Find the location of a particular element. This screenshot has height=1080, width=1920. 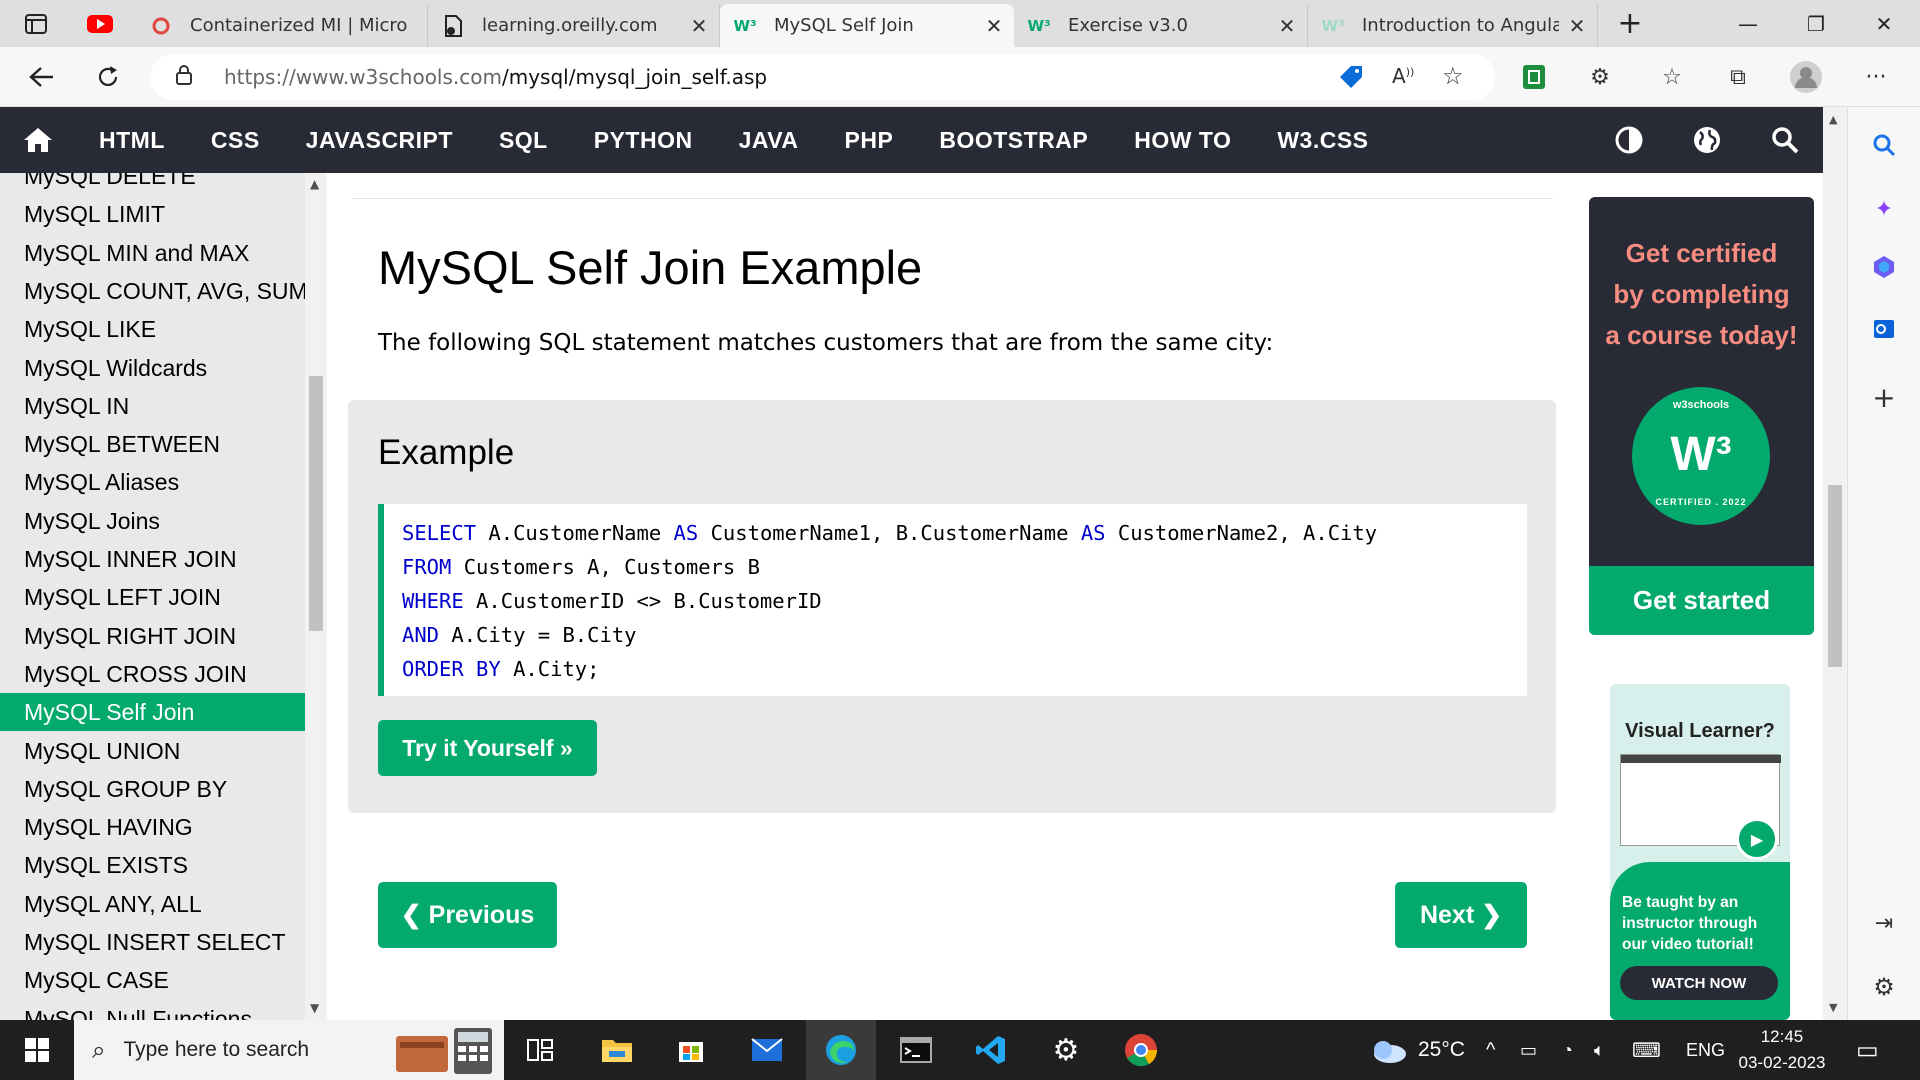

favorites-icon: ☆ is located at coordinates (1672, 77).